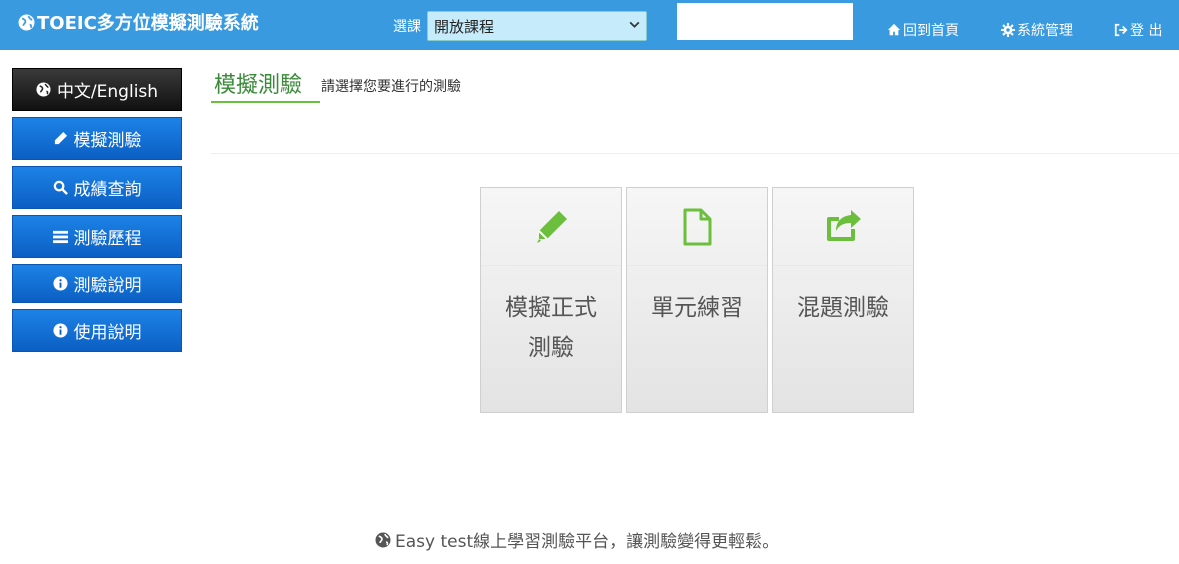  I want to click on search-icon, so click(60, 187).